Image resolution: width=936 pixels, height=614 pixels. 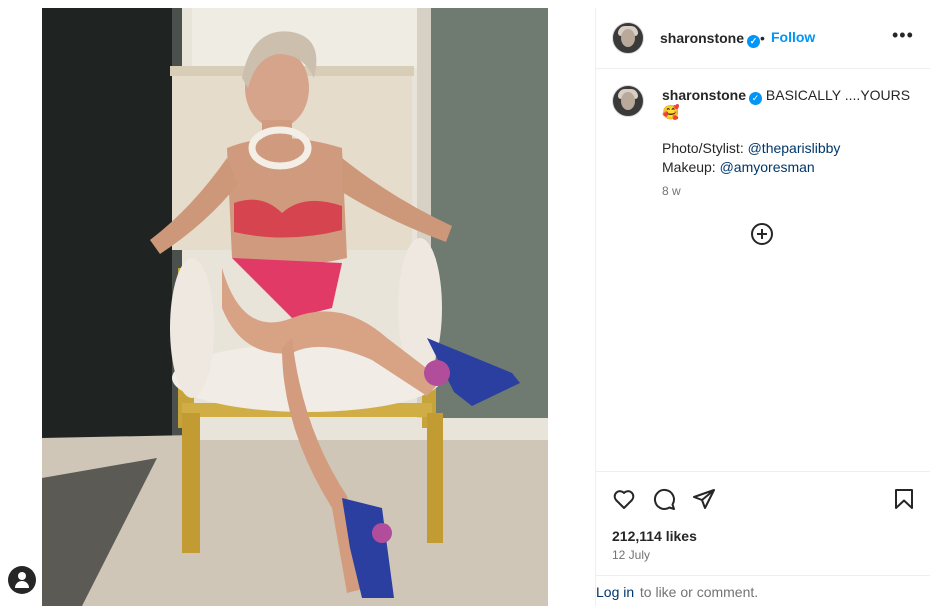 I want to click on follow-button: Follow, so click(x=793, y=37).